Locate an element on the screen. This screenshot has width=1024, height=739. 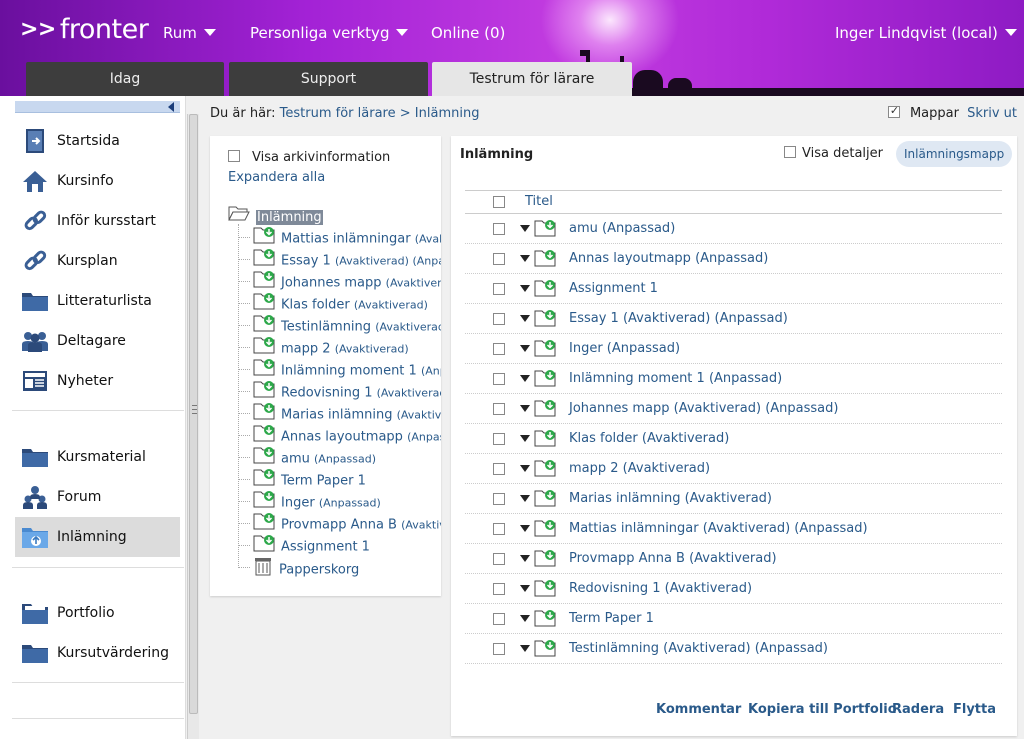
archive-info-checkbox is located at coordinates (234, 156).